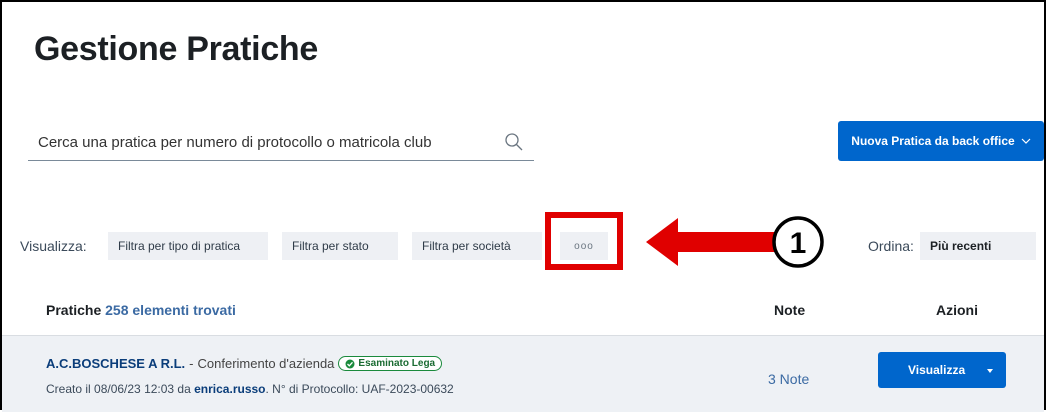  What do you see at coordinates (53, 246) in the screenshot?
I see `filter-label: Visualizza:` at bounding box center [53, 246].